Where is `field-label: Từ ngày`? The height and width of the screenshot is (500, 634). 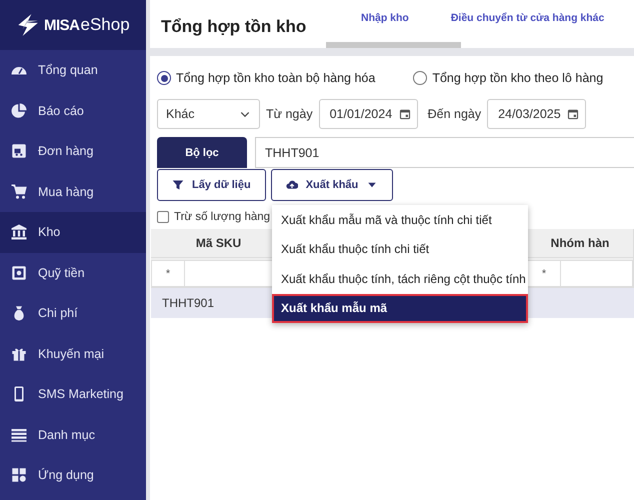
field-label: Từ ngày is located at coordinates (289, 114).